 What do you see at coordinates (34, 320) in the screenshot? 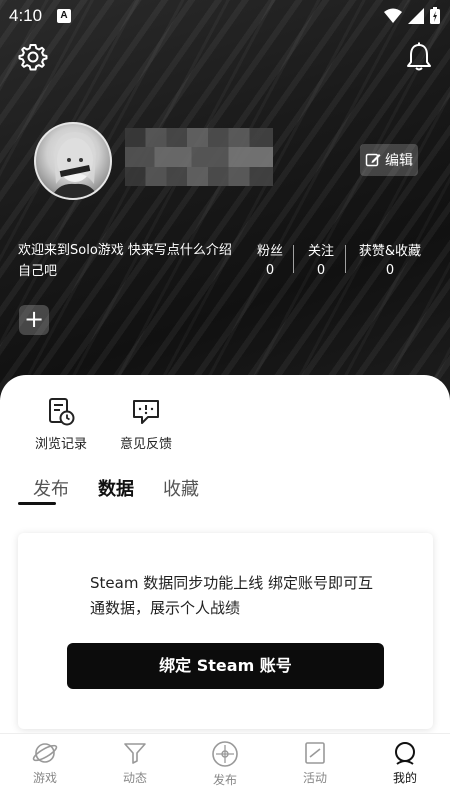
I see `add-button: +` at bounding box center [34, 320].